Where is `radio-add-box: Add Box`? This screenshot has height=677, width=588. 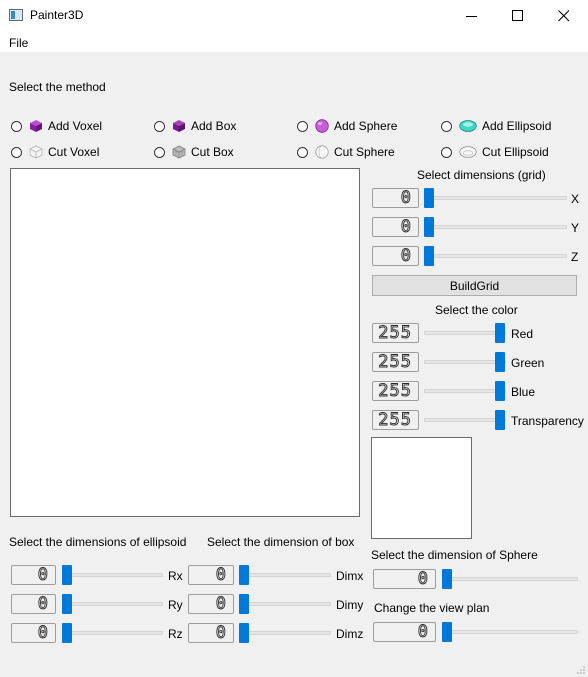
radio-add-box: Add Box is located at coordinates (195, 126).